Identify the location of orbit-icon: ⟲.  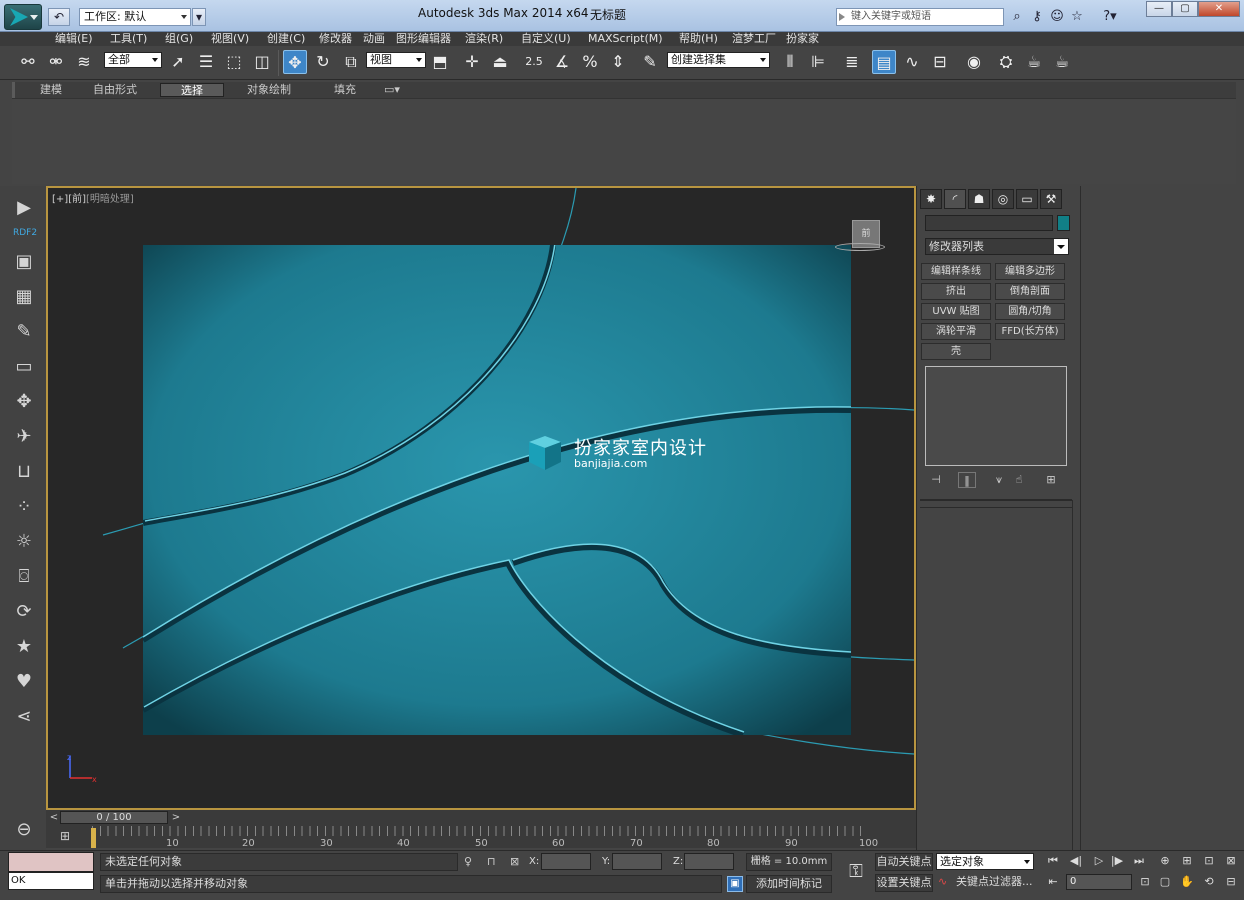
(1209, 882).